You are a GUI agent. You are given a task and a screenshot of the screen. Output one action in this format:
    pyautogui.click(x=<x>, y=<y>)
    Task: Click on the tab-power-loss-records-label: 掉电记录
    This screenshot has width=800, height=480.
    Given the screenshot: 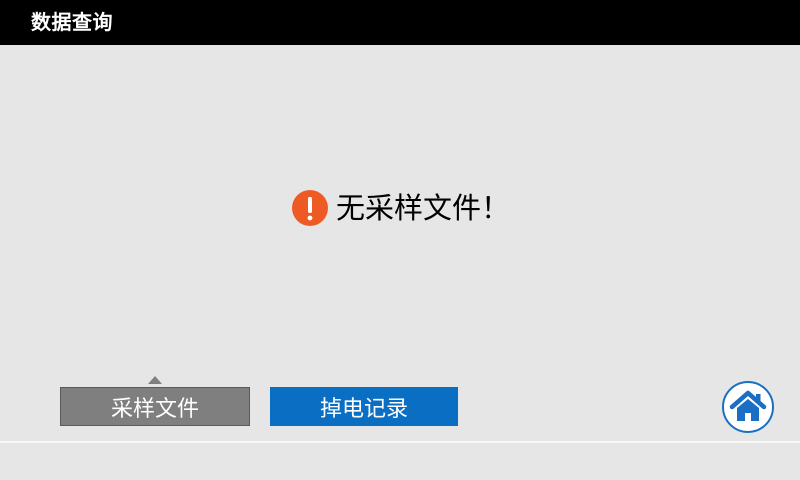 What is the action you would take?
    pyautogui.click(x=363, y=409)
    